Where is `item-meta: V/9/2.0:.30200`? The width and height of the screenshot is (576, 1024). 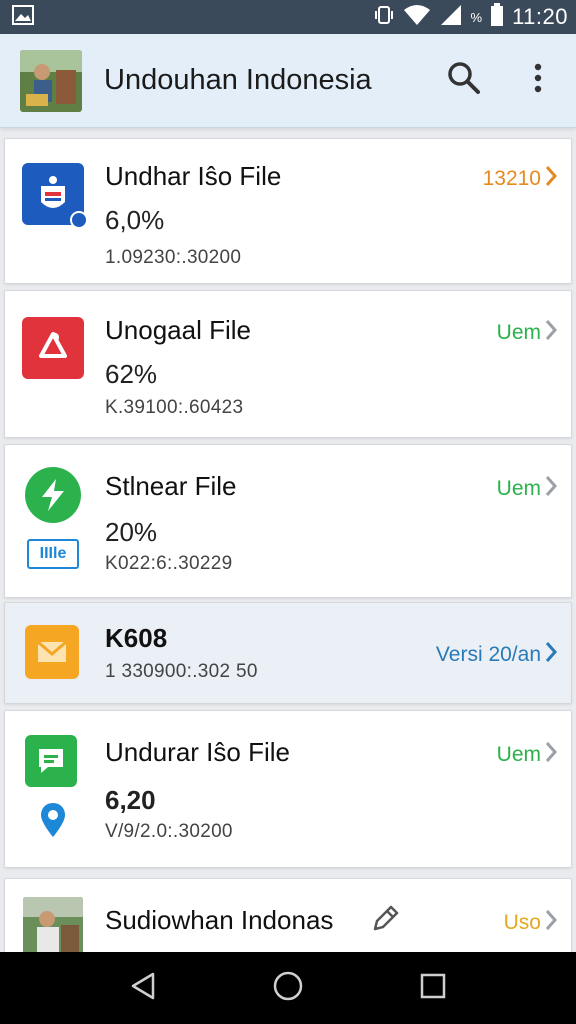 item-meta: V/9/2.0:.30200 is located at coordinates (169, 831).